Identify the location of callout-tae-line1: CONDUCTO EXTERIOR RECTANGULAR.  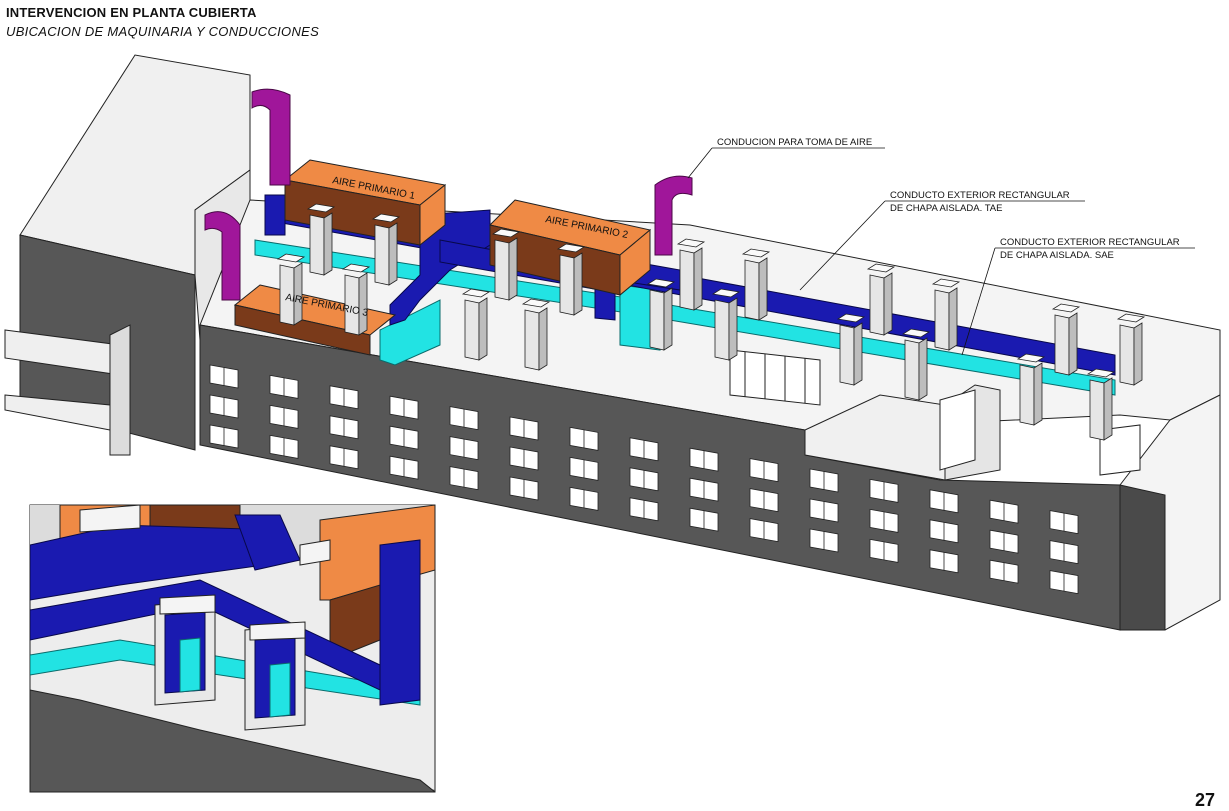
(980, 195).